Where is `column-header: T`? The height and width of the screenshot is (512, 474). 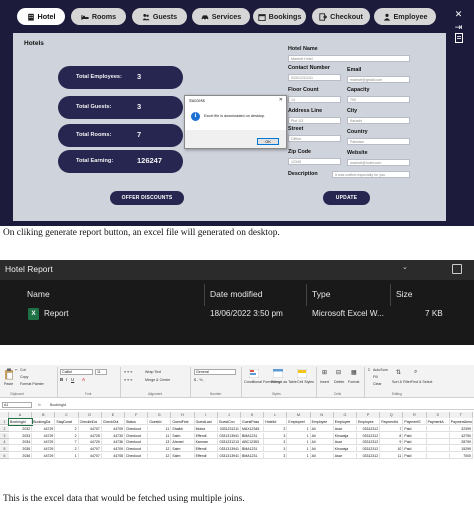
column-header: T is located at coordinates (461, 415).